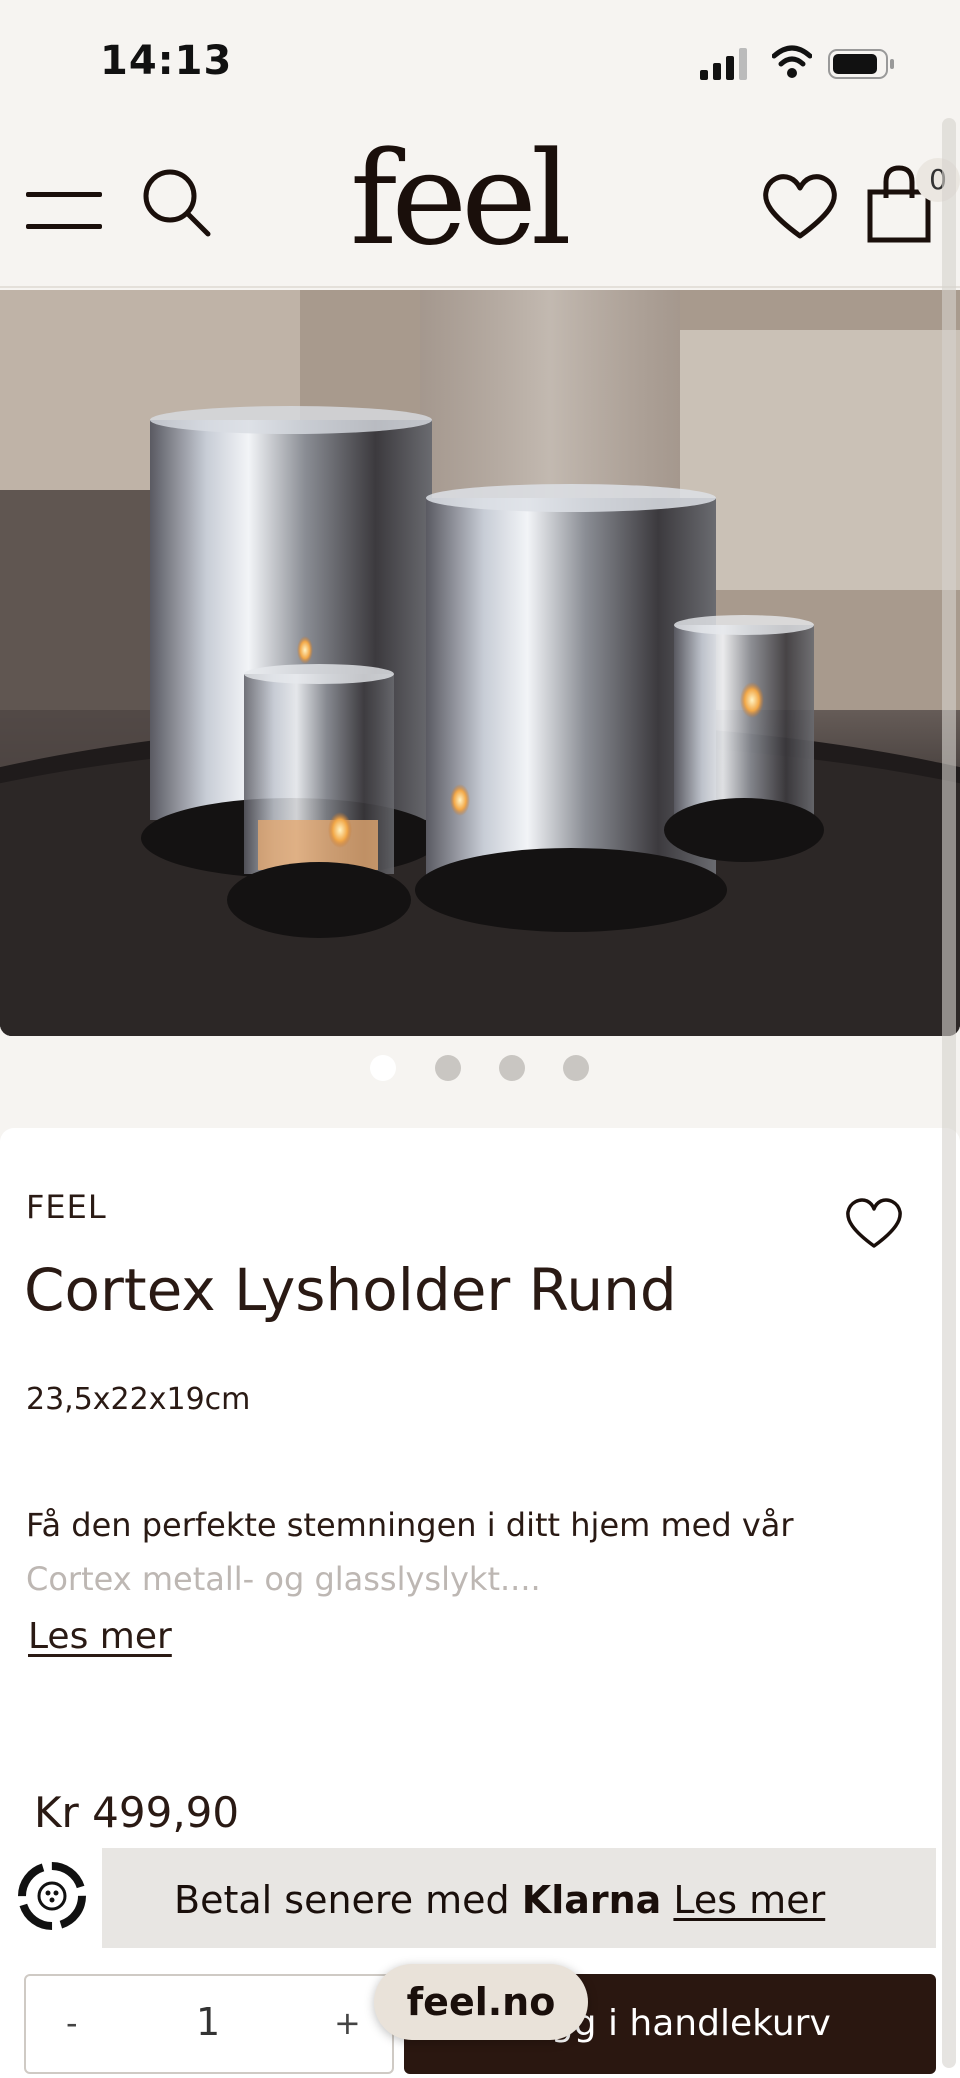 The height and width of the screenshot is (2078, 960). What do you see at coordinates (100, 1636) in the screenshot?
I see `read-more-link: Les mer` at bounding box center [100, 1636].